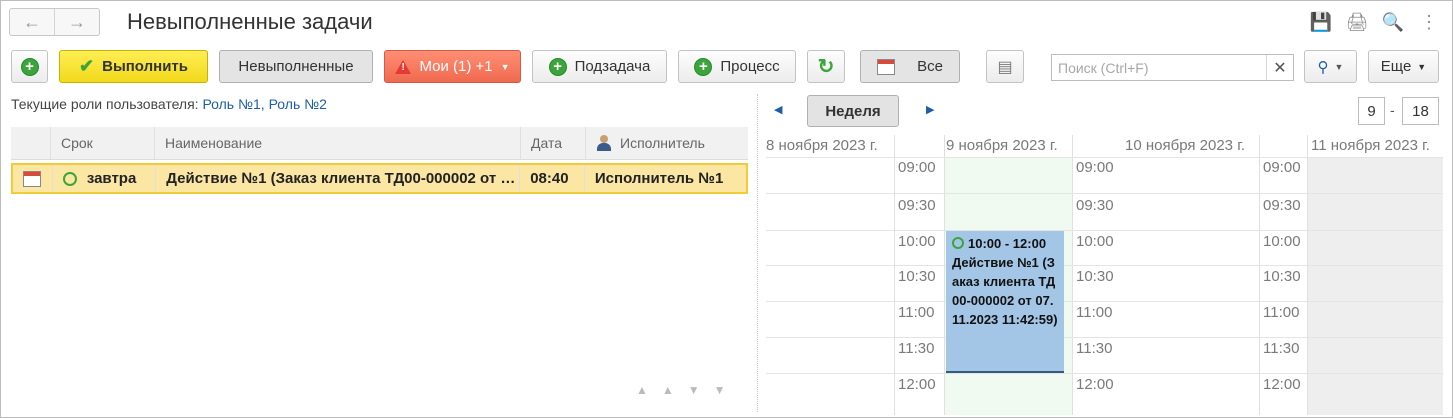  I want to click on unfinished-toggle: Невыполненные, so click(296, 66).